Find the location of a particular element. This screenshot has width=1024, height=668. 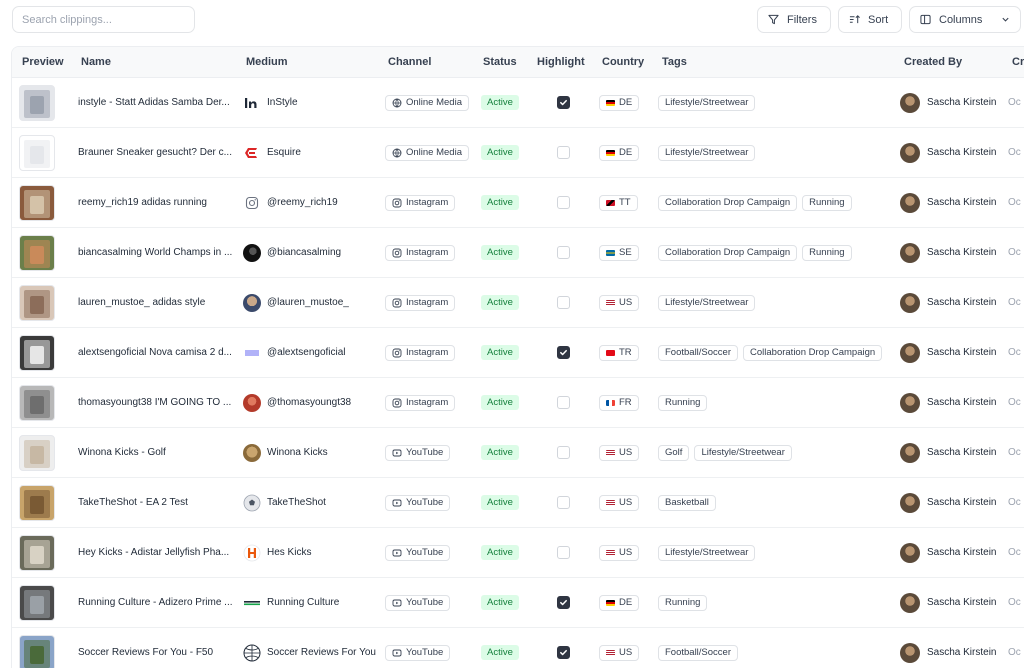

channel-cell: Instagram is located at coordinates (420, 402).